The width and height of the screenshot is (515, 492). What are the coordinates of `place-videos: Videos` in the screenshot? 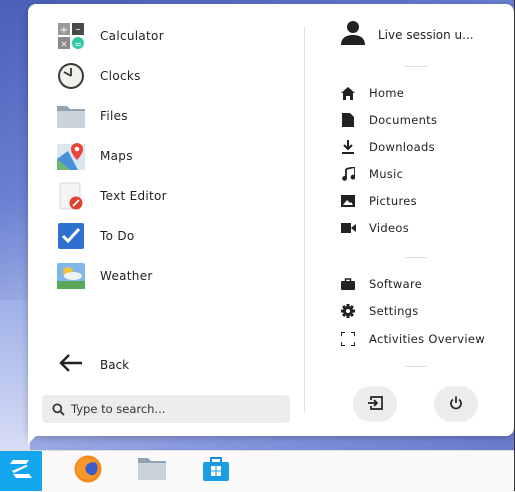 It's located at (374, 228).